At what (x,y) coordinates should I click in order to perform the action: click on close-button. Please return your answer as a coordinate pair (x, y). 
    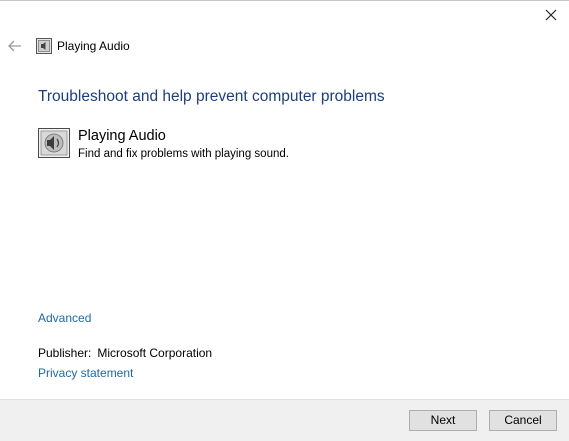
    Looking at the image, I should click on (551, 15).